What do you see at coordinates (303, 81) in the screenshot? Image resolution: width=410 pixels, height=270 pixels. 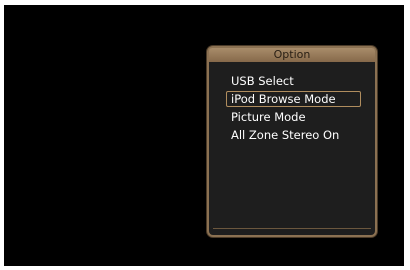 I see `menu-item-usb-select: USB Select` at bounding box center [303, 81].